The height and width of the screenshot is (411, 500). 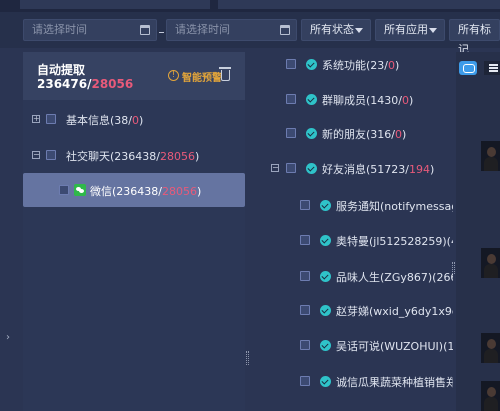 I want to click on app-filter-dropdown: 所有应用, so click(x=410, y=30).